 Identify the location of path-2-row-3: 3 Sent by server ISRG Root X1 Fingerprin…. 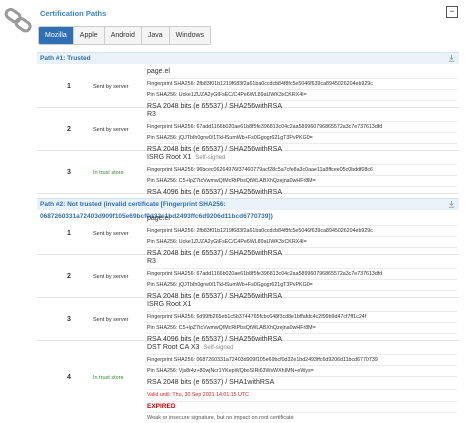
(248, 320).